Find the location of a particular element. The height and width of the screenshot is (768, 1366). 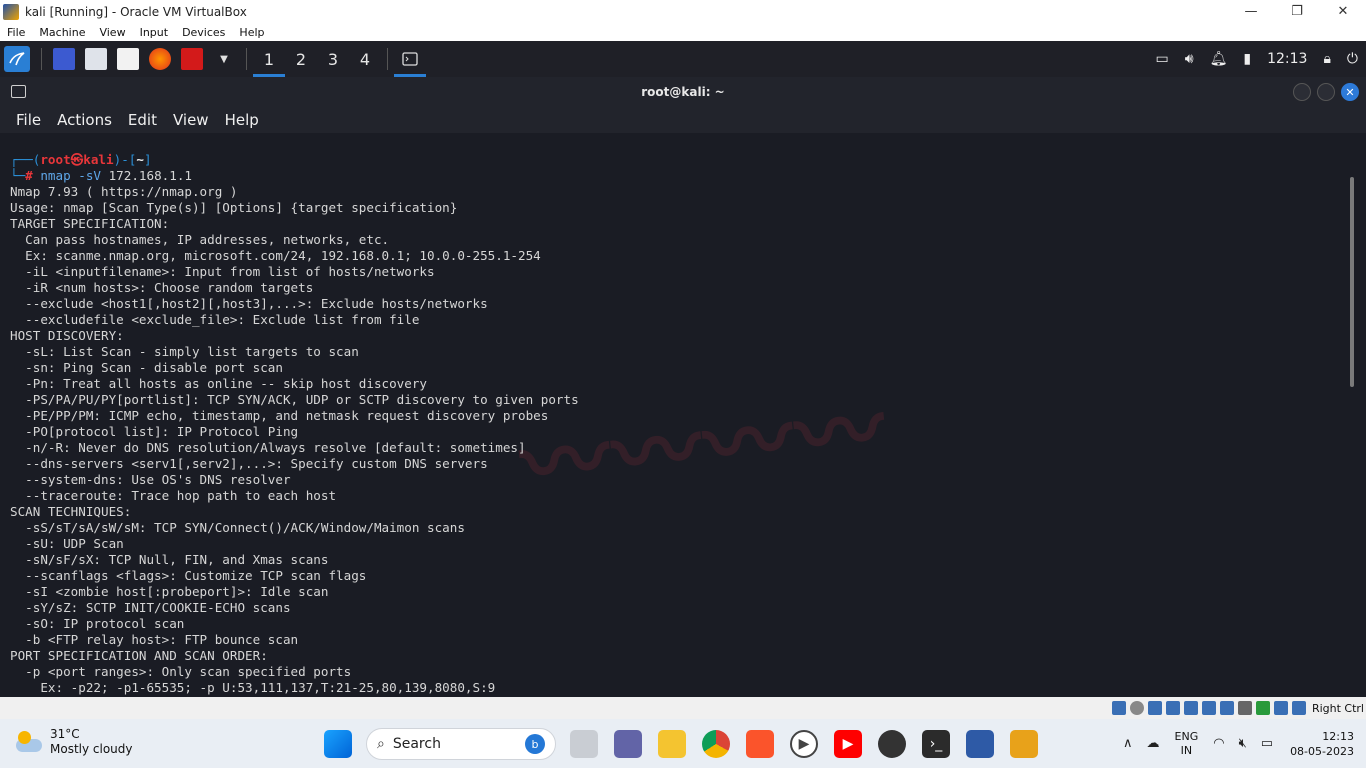

weather-temp: 31°C is located at coordinates (65, 734).